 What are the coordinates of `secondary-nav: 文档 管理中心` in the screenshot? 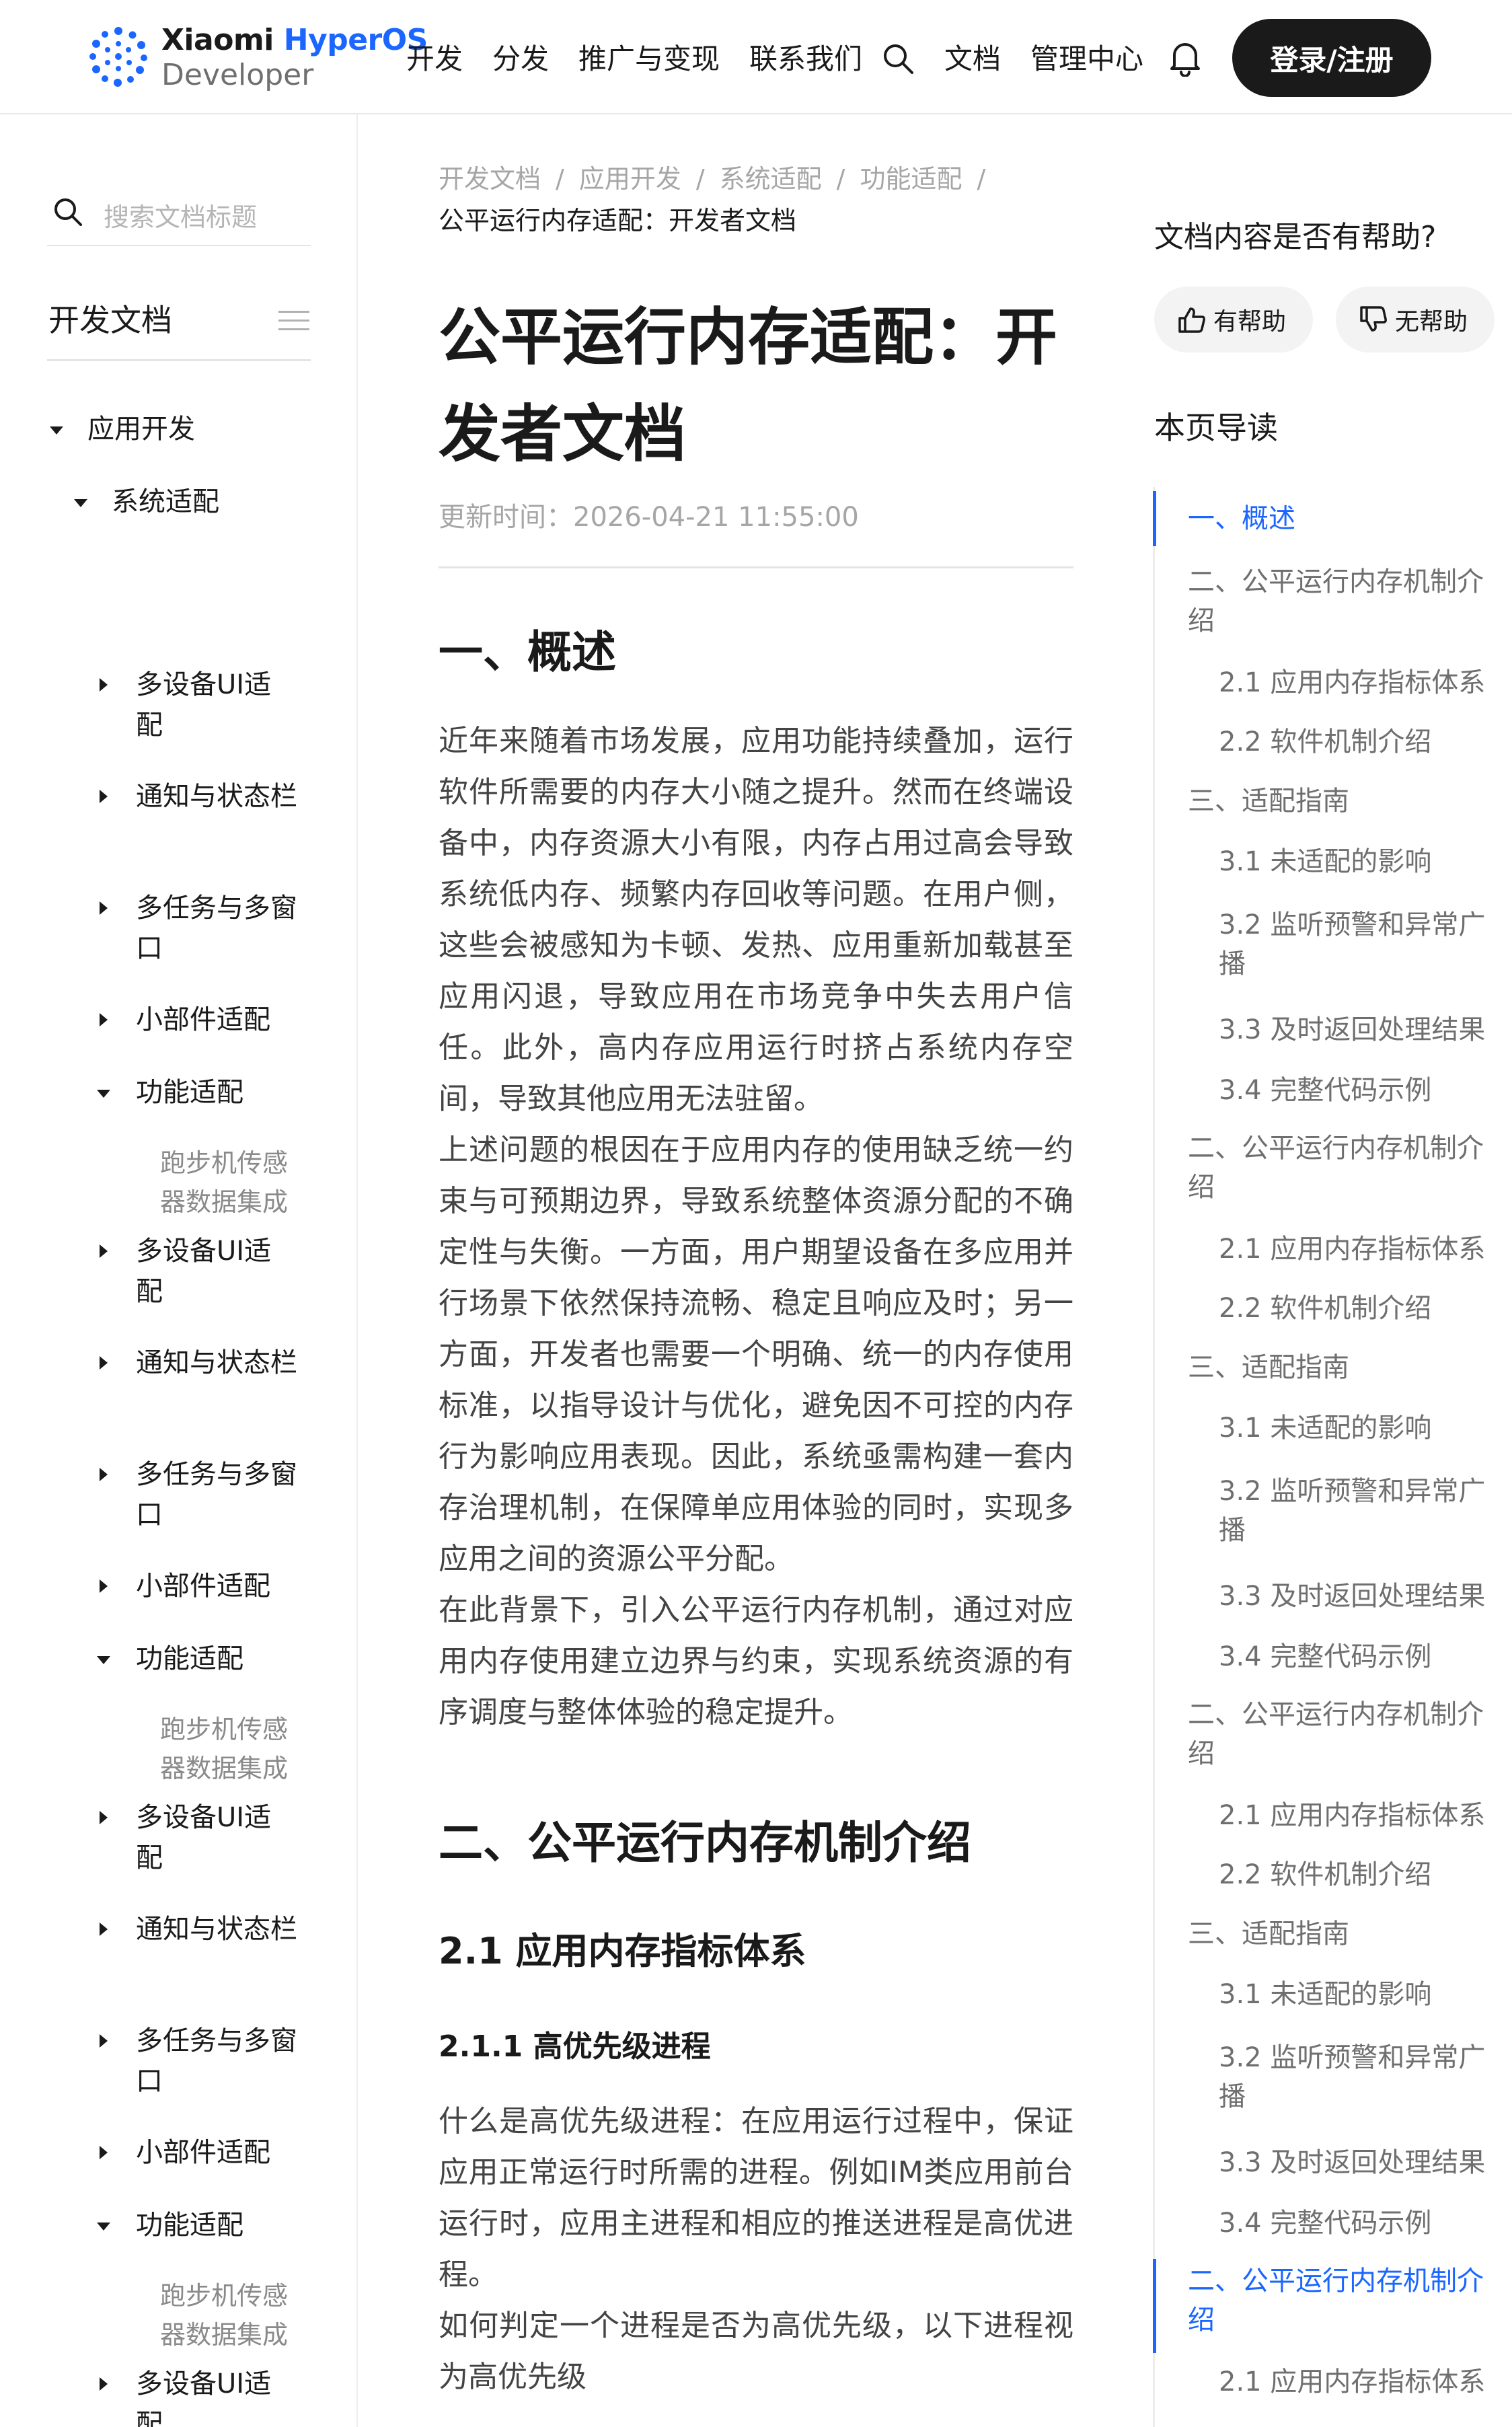 It's located at (1058, 57).